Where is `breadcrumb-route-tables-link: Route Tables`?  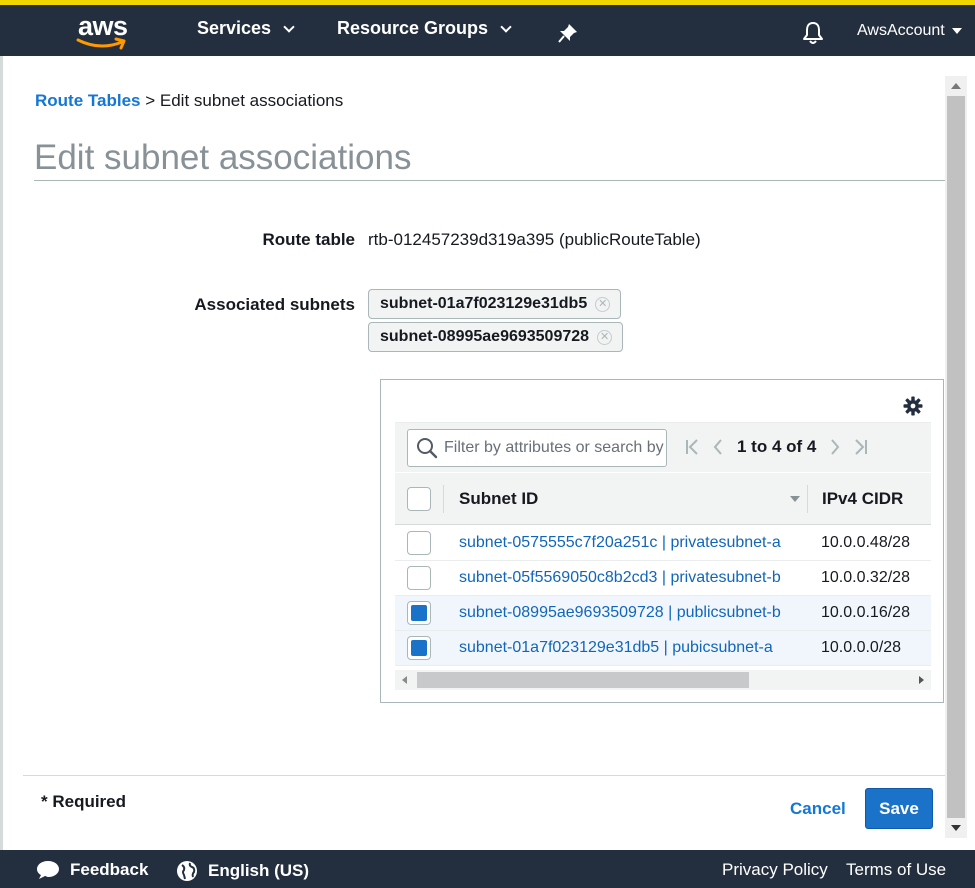 breadcrumb-route-tables-link: Route Tables is located at coordinates (87, 100).